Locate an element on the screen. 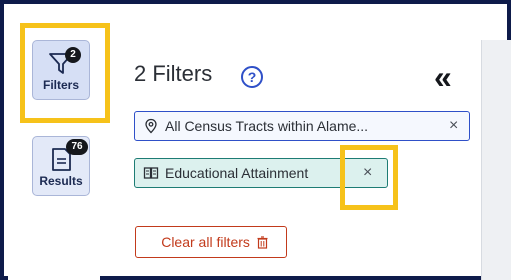 Image resolution: width=511 pixels, height=280 pixels. adjacent-panel-edge is located at coordinates (496, 160).